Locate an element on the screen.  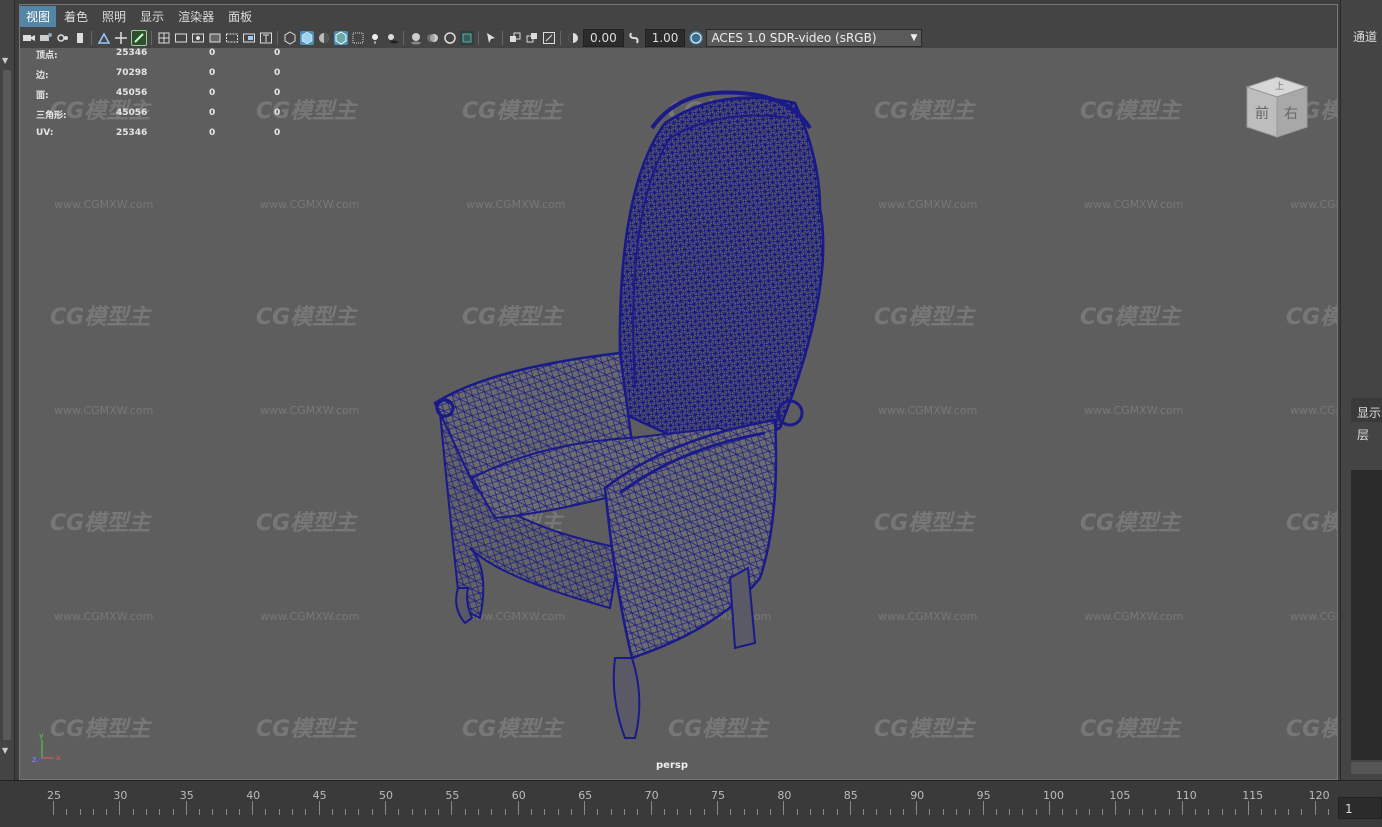
frame-tick-label: 100 is located at coordinates (1053, 795).